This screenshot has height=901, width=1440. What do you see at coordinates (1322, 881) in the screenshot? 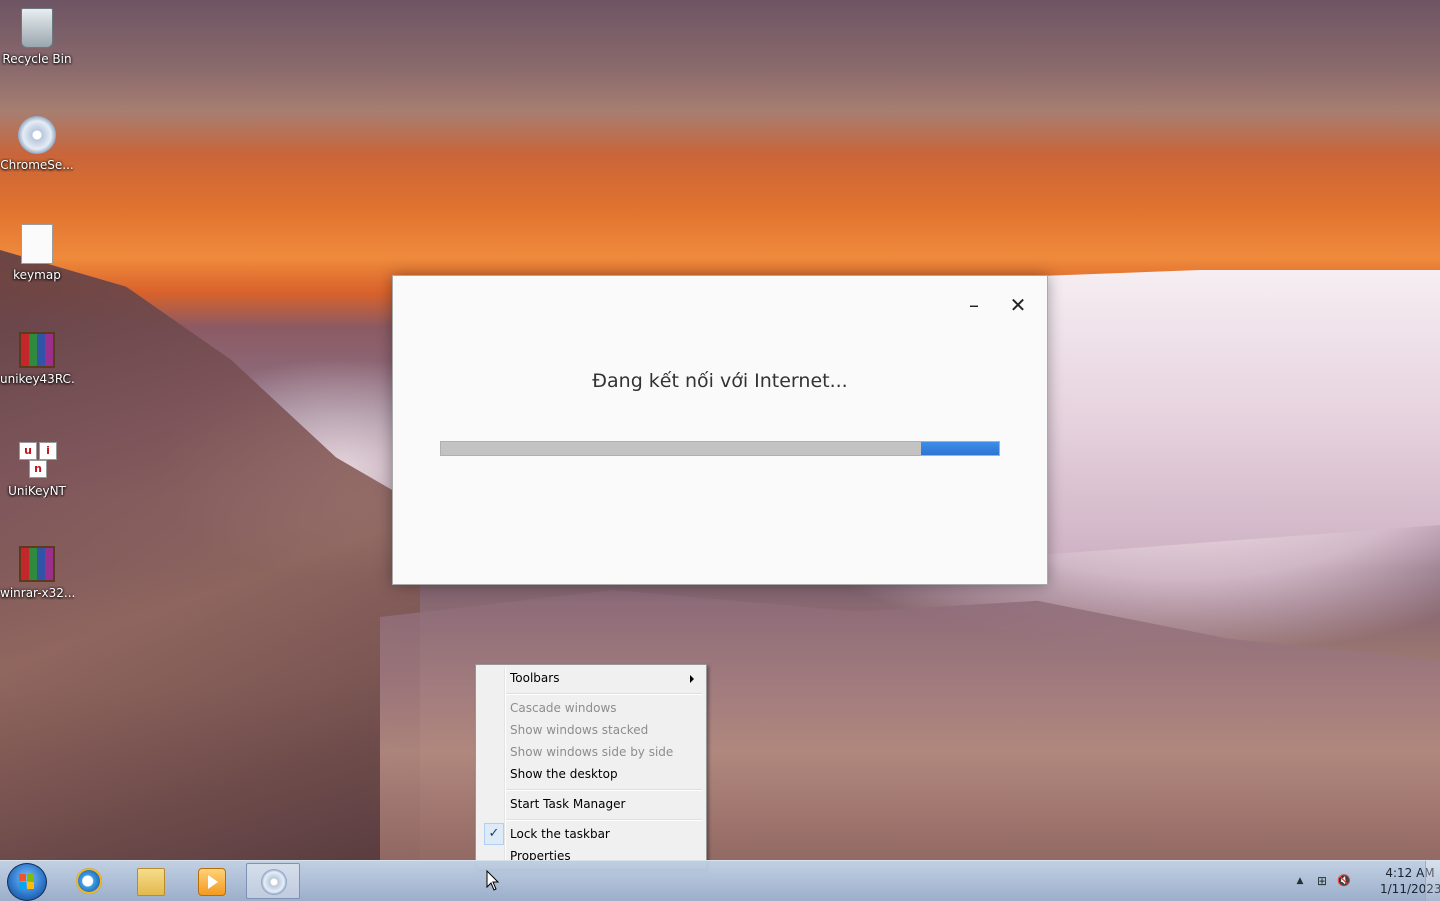
I see `network-icon: ⊞` at bounding box center [1322, 881].